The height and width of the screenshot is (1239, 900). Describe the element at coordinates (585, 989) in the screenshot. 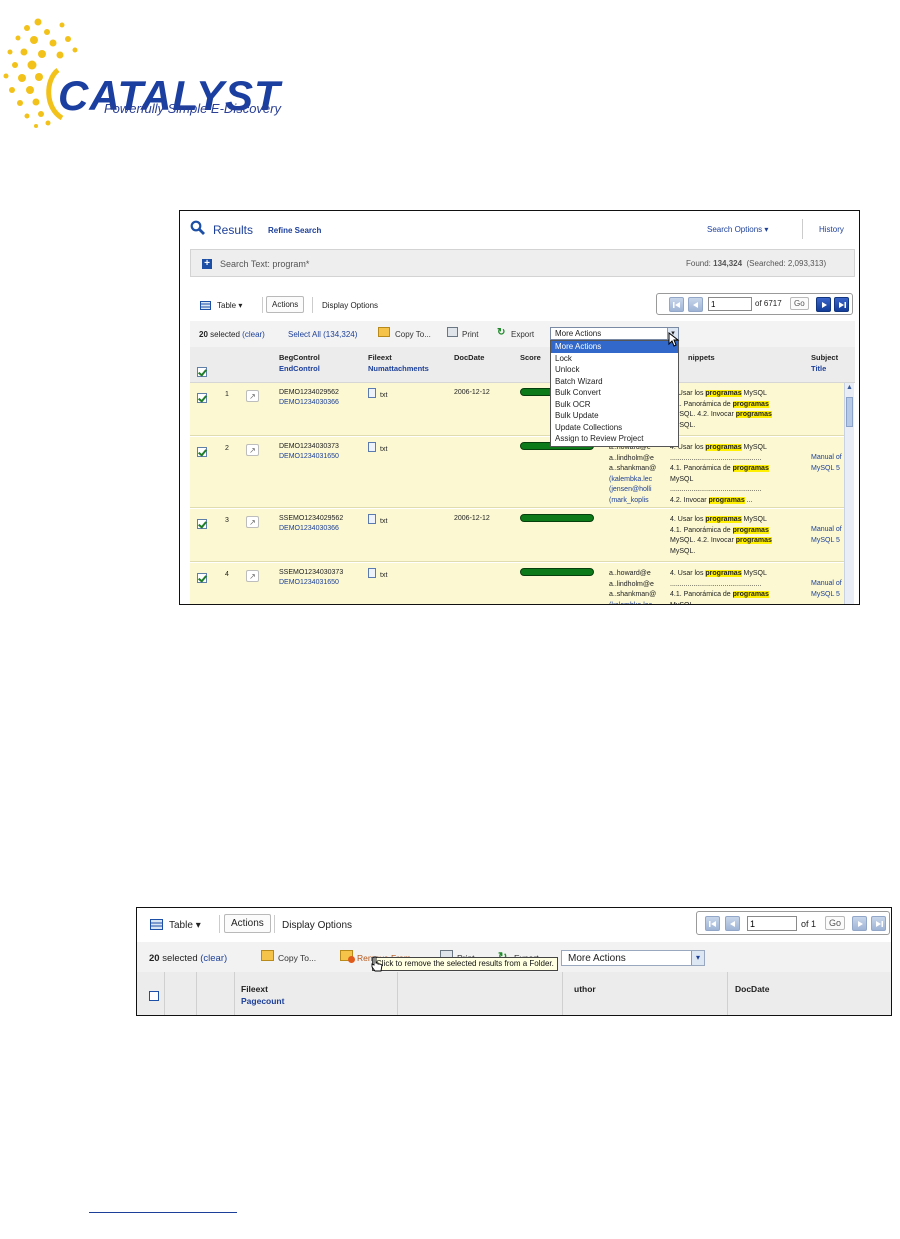

I see `col-author: uthor` at that location.